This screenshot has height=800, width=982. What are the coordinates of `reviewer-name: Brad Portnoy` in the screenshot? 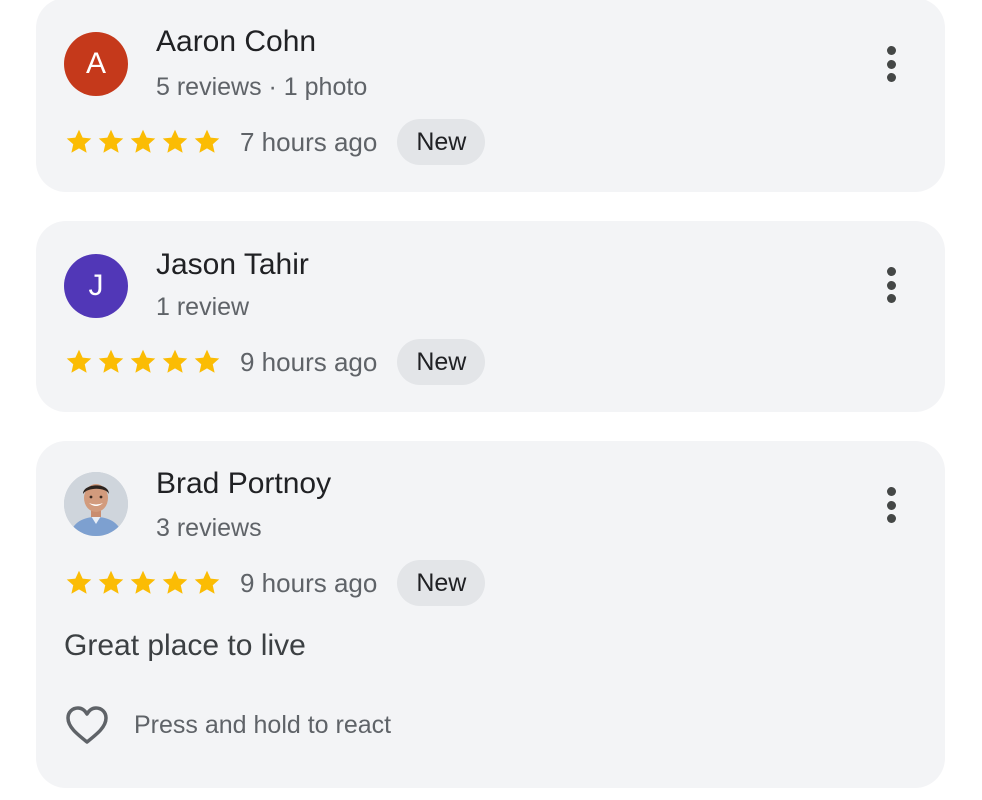 It's located at (243, 484).